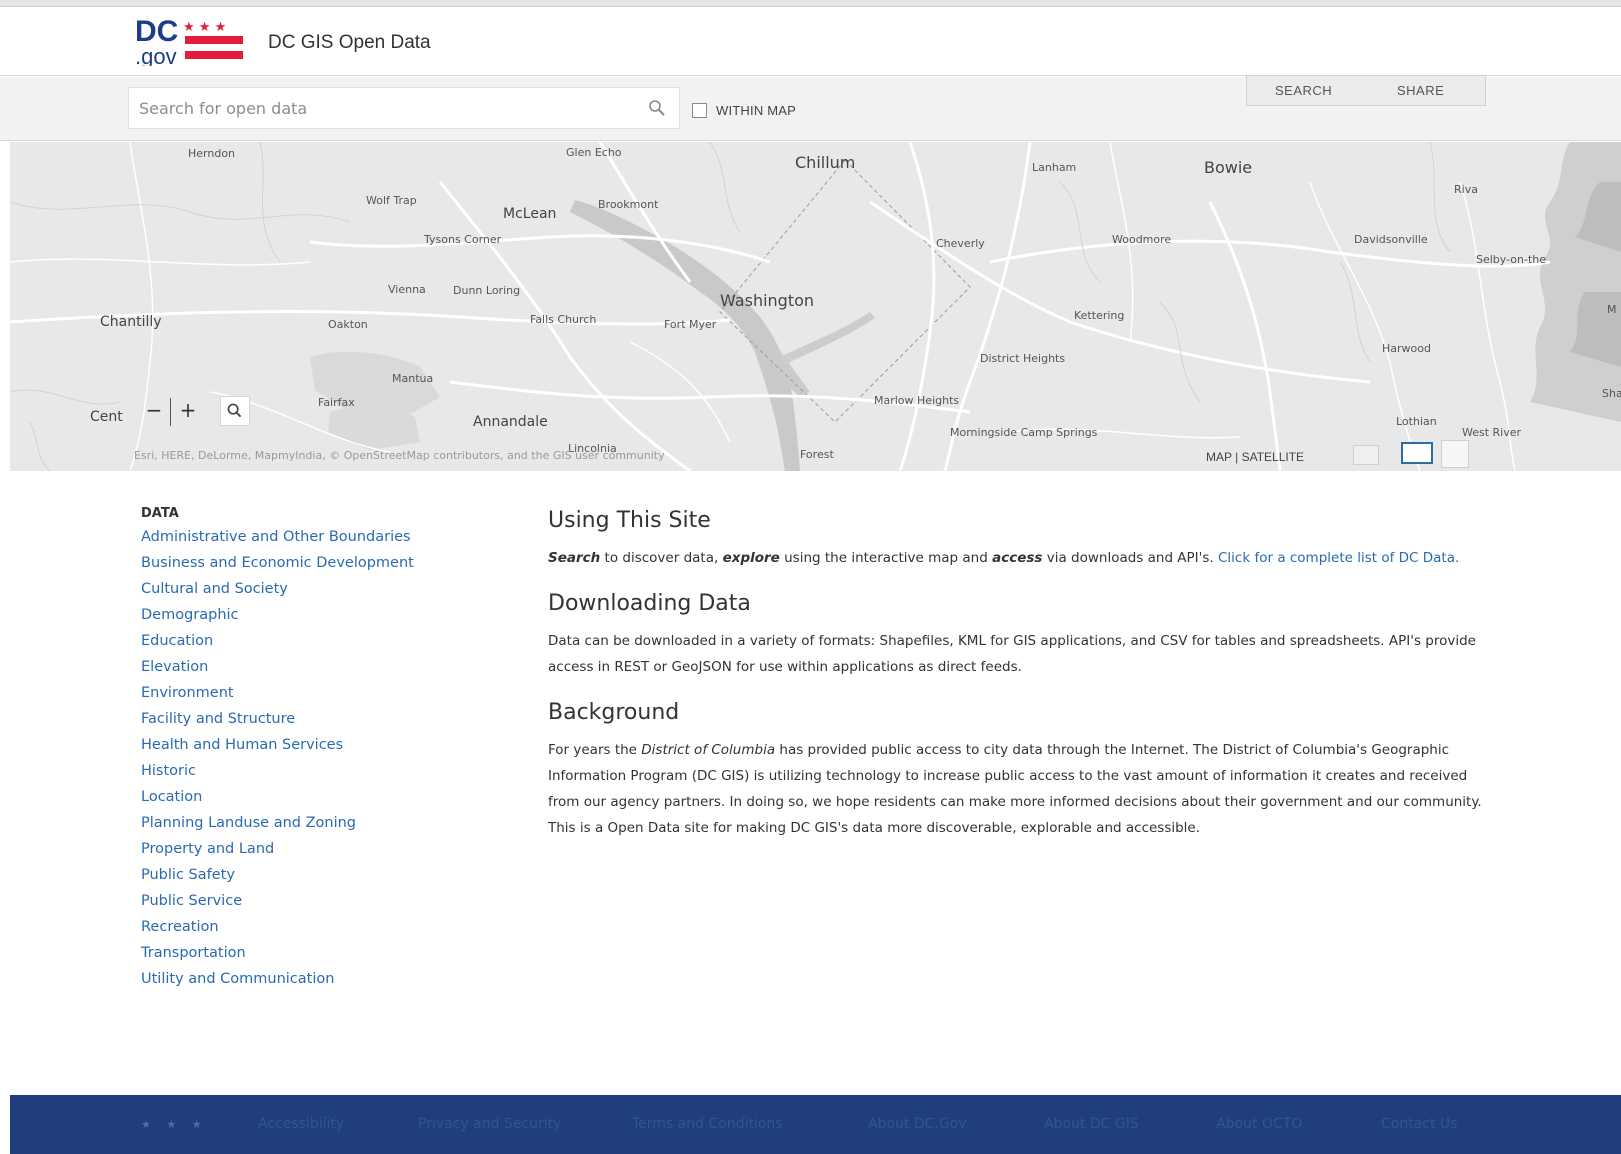 This screenshot has width=1621, height=1154. Describe the element at coordinates (154, 411) in the screenshot. I see `zoom-out-button: −` at that location.